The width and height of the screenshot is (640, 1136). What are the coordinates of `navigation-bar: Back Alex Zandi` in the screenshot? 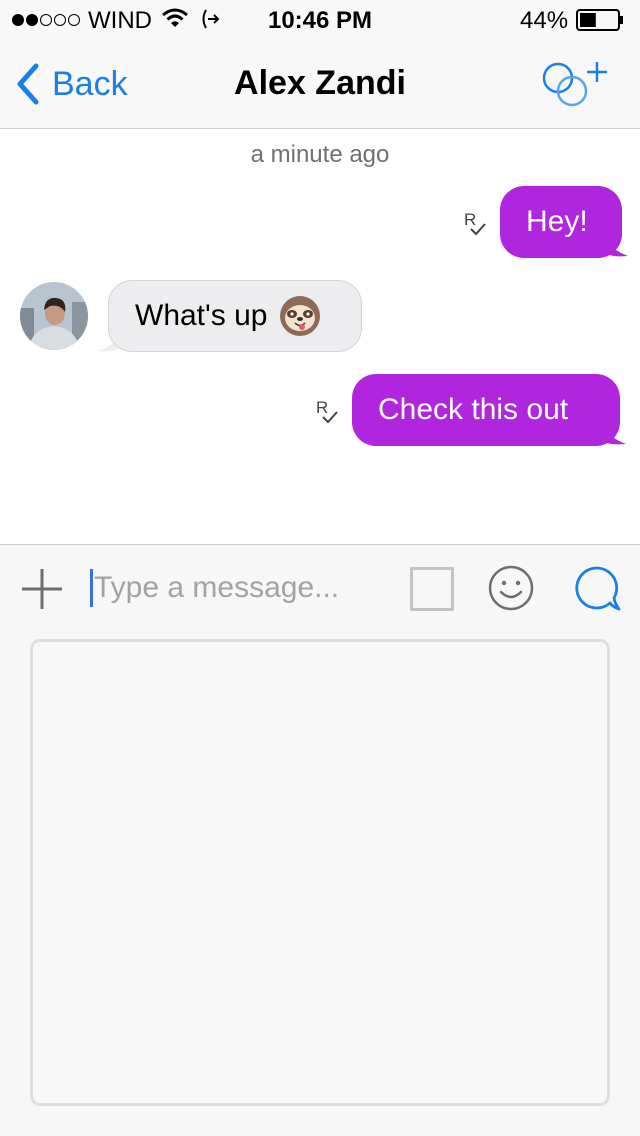 It's located at (320, 84).